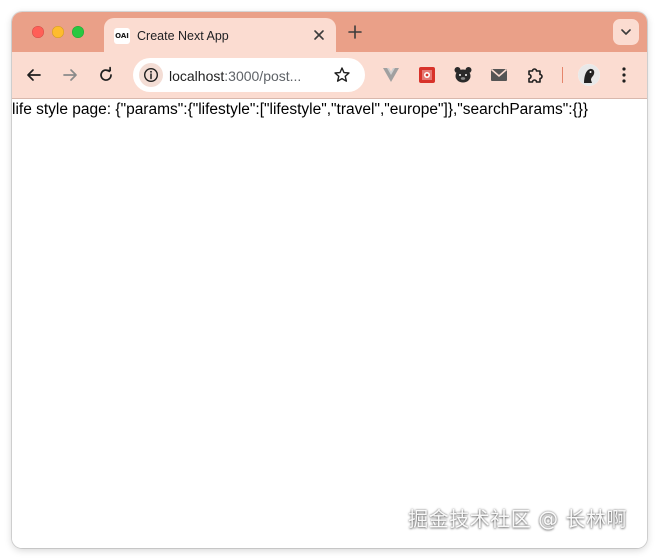  I want to click on vue-devtools-extension-icon, so click(391, 75).